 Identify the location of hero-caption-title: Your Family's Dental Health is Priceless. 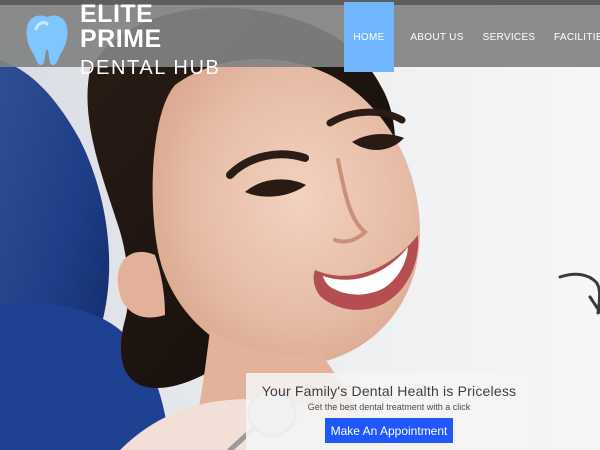
(389, 391).